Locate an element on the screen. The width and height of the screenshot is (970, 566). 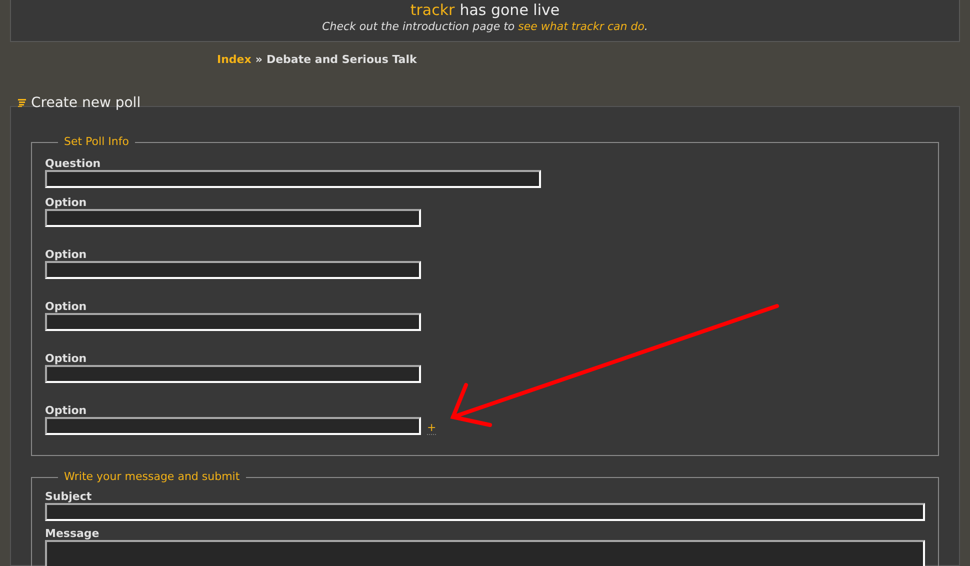
announcement-title: has gone live is located at coordinates (510, 10).